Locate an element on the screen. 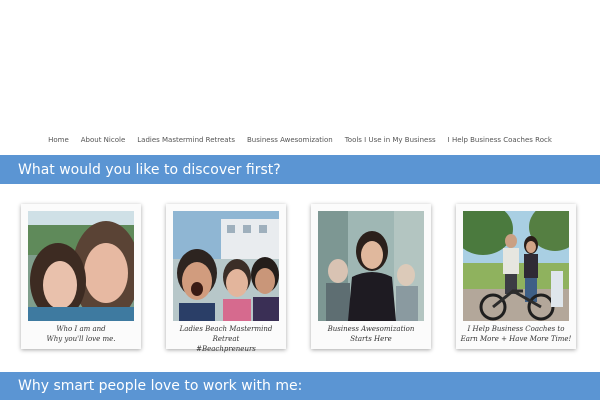 The height and width of the screenshot is (400, 600). discover-heading-band: What would you like to discover first? is located at coordinates (300, 169).